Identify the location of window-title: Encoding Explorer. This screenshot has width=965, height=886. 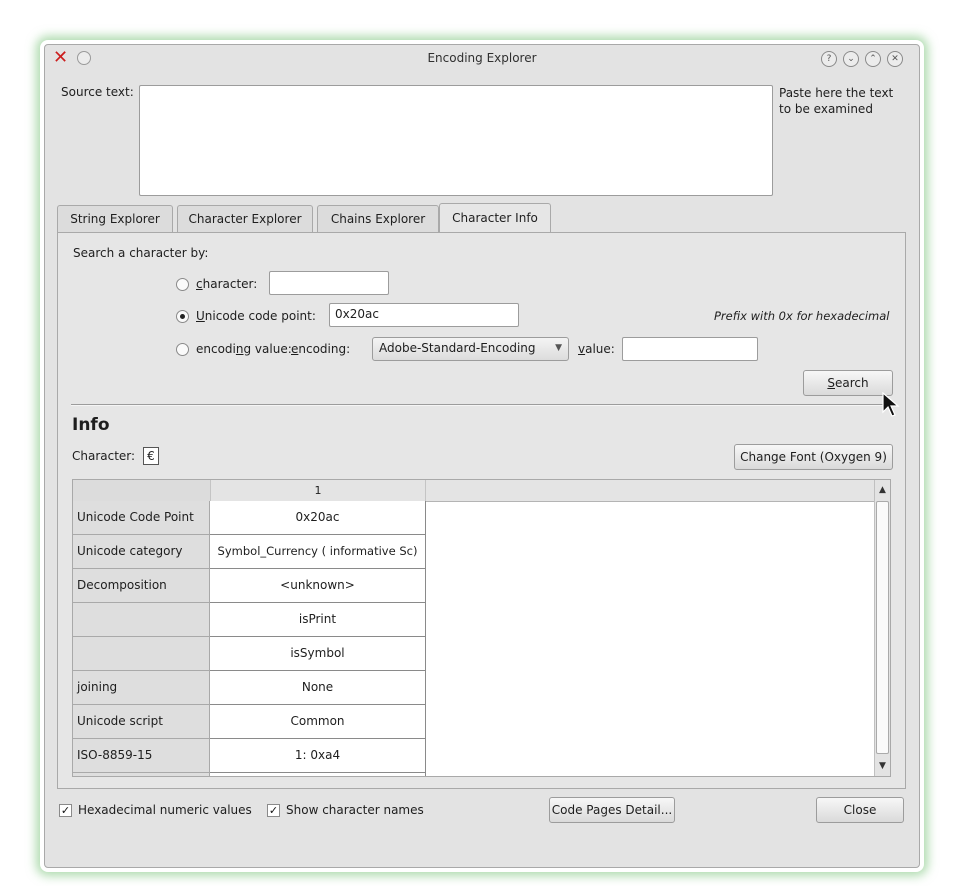
(482, 58).